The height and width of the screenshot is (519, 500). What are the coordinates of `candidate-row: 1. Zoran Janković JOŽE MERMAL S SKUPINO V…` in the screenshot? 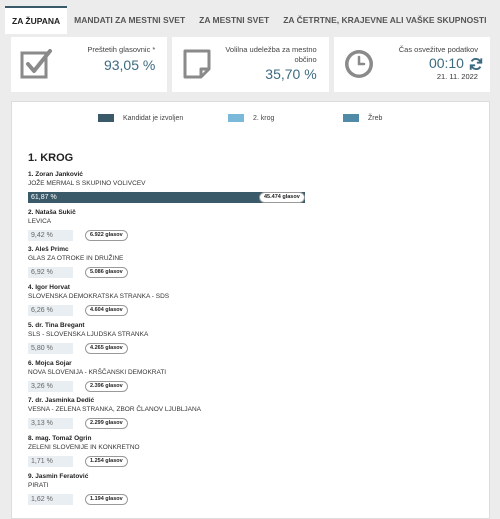 It's located at (258, 190).